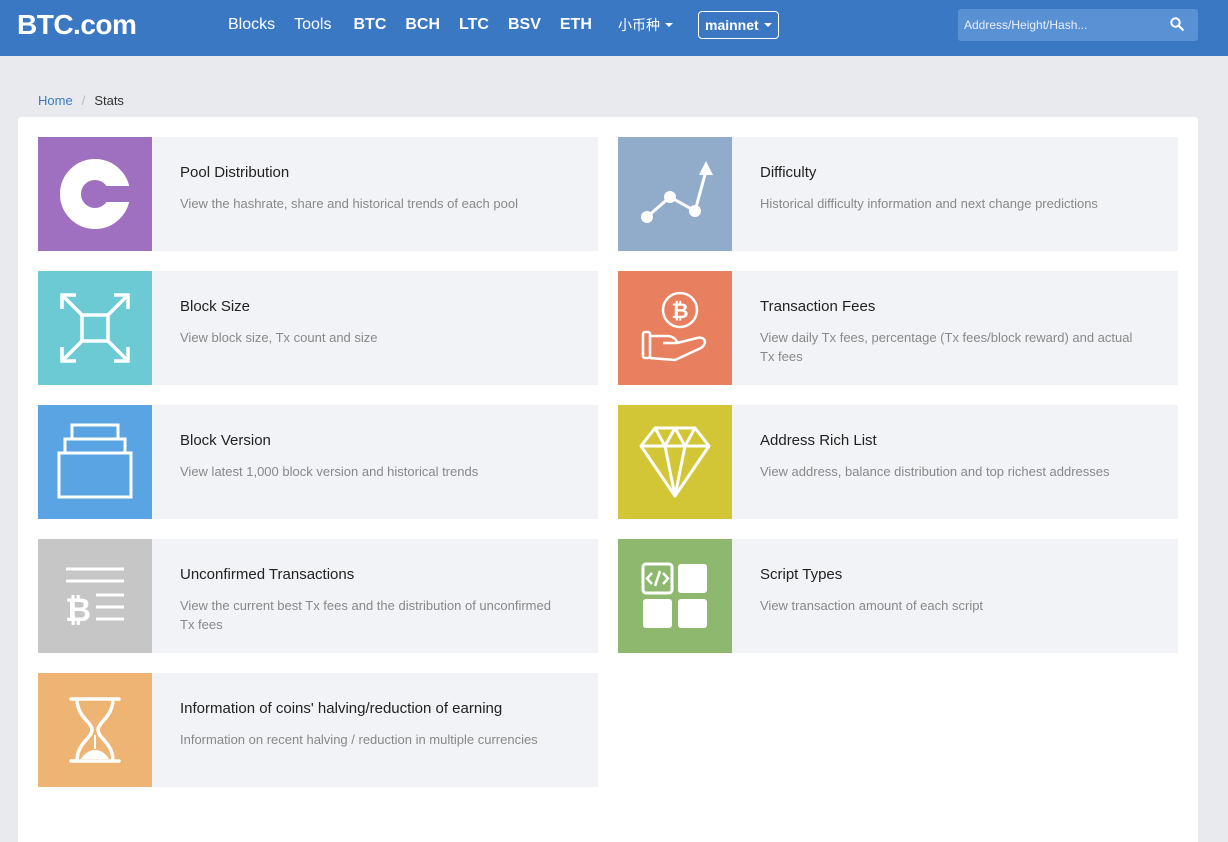 The image size is (1228, 842). What do you see at coordinates (77, 25) in the screenshot?
I see `site-logo: BTC.com` at bounding box center [77, 25].